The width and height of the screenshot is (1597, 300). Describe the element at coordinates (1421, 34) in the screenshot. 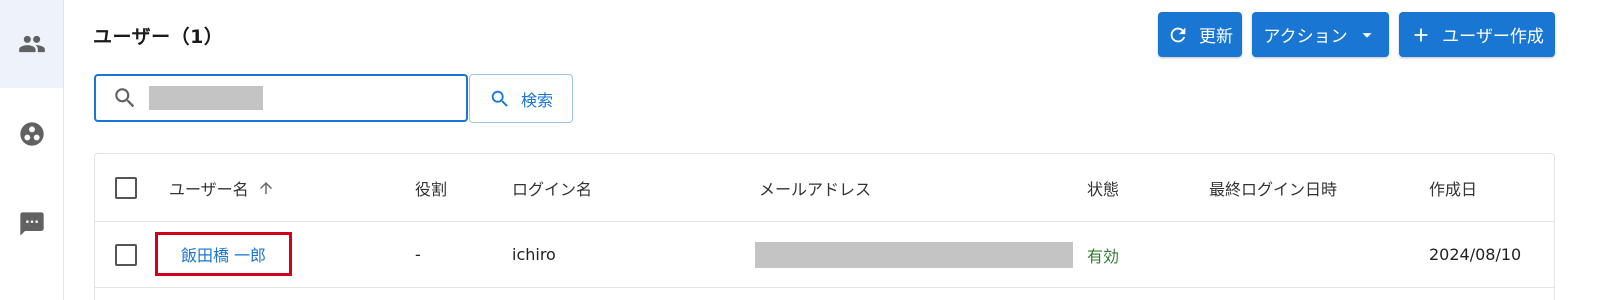

I see `plus-icon` at that location.